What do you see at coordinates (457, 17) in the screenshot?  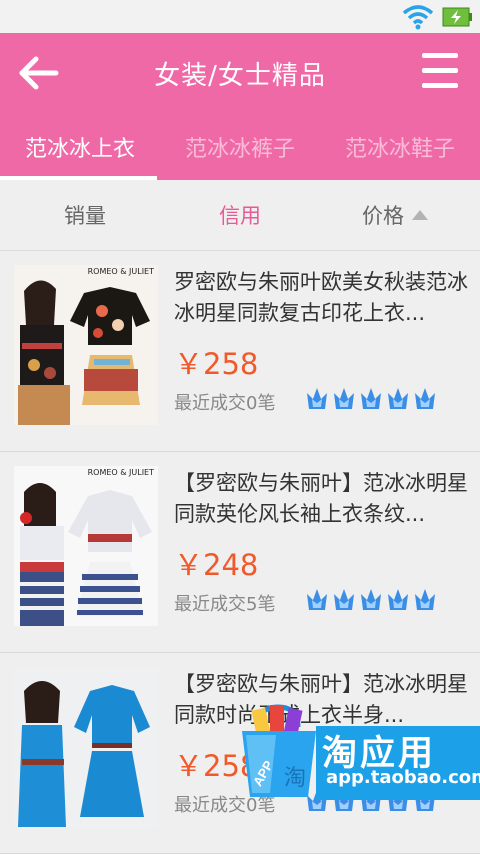 I see `battery-icon` at bounding box center [457, 17].